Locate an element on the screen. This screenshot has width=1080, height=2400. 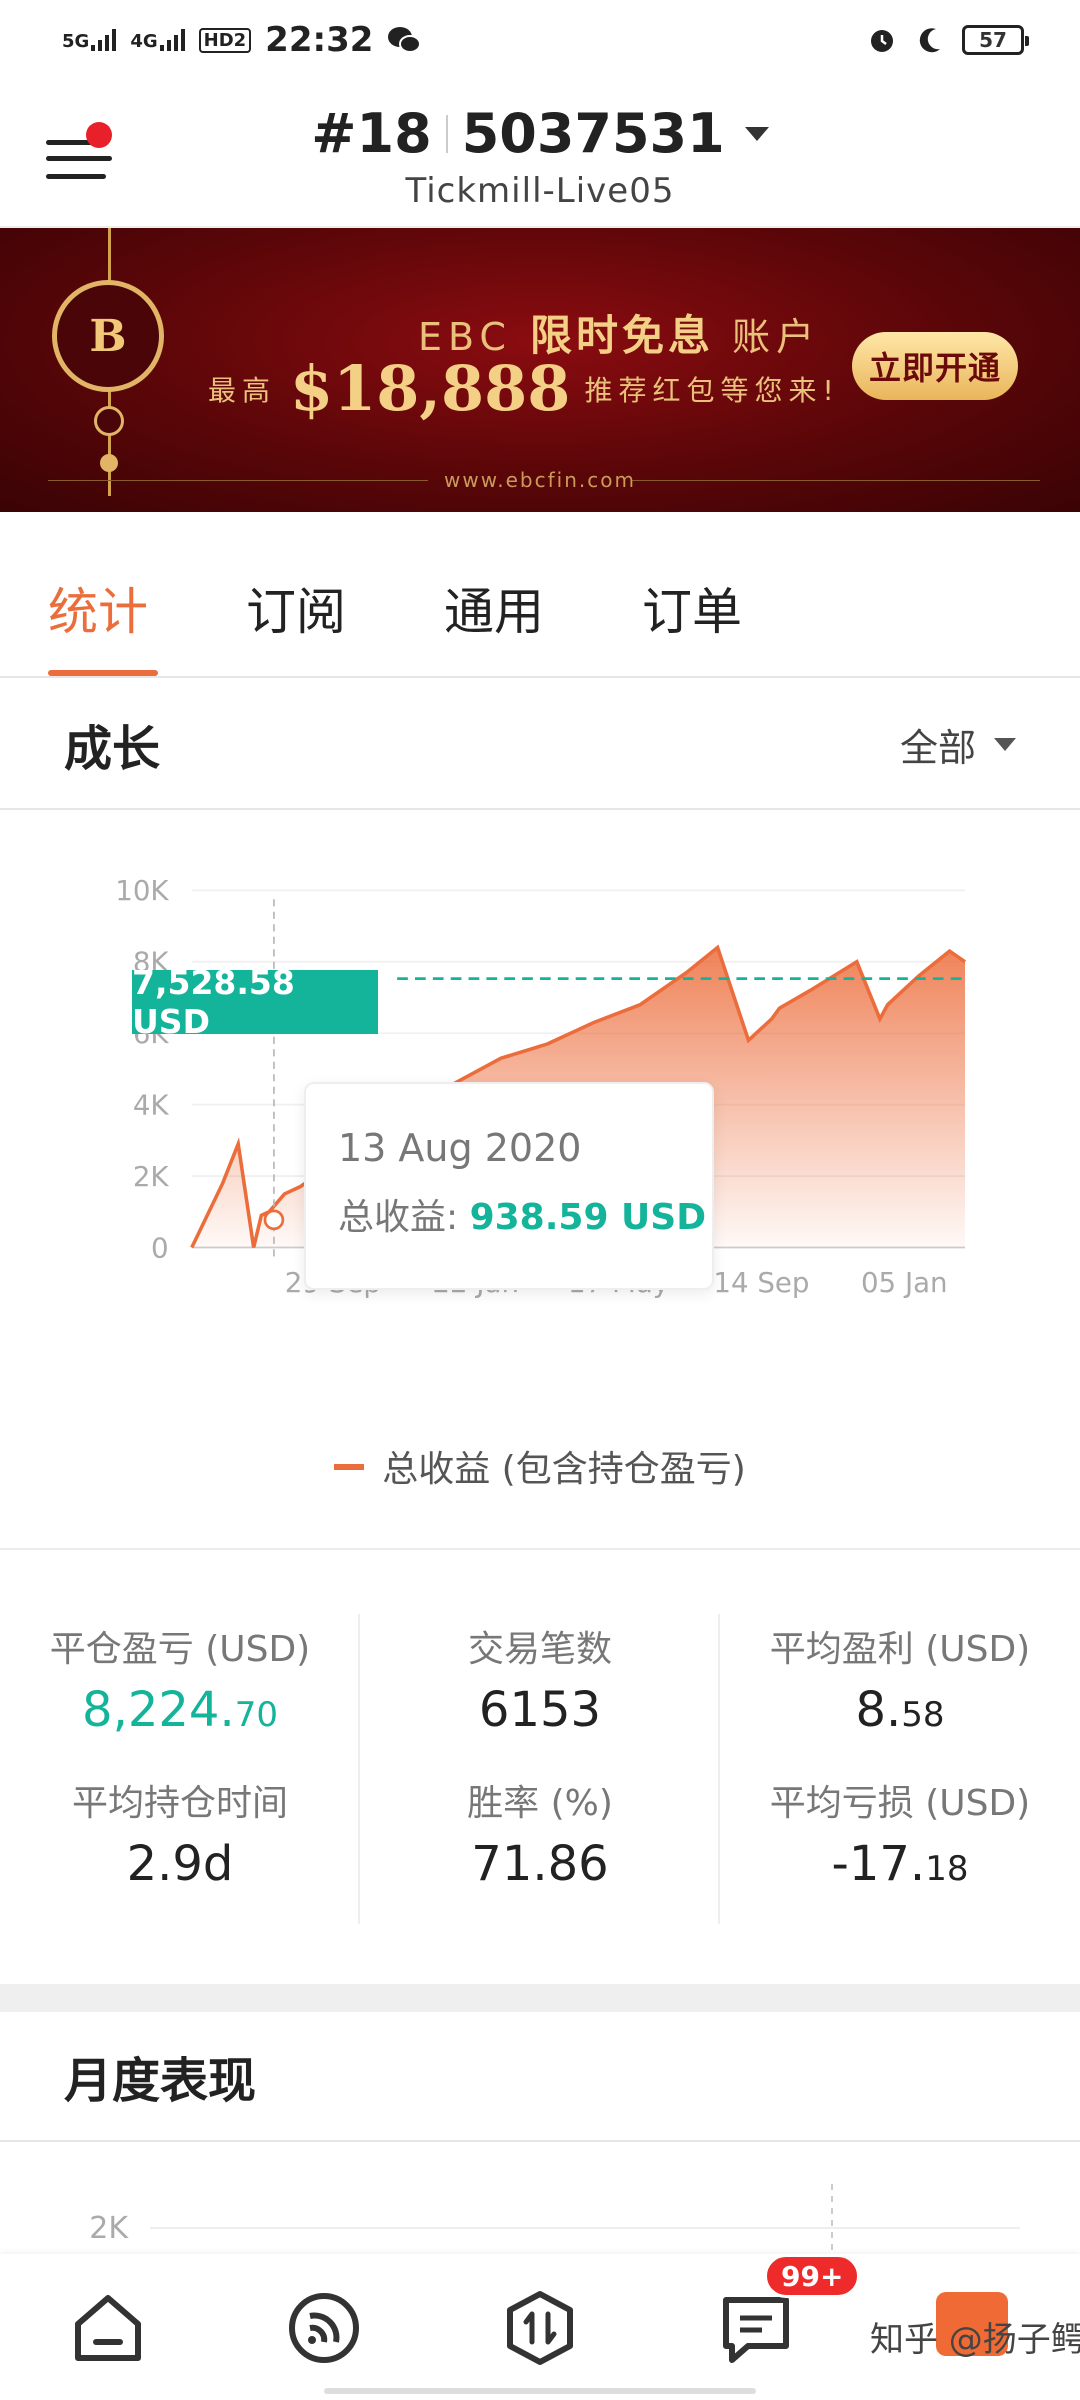
x-tick-label: 14 Sep is located at coordinates (761, 1282).